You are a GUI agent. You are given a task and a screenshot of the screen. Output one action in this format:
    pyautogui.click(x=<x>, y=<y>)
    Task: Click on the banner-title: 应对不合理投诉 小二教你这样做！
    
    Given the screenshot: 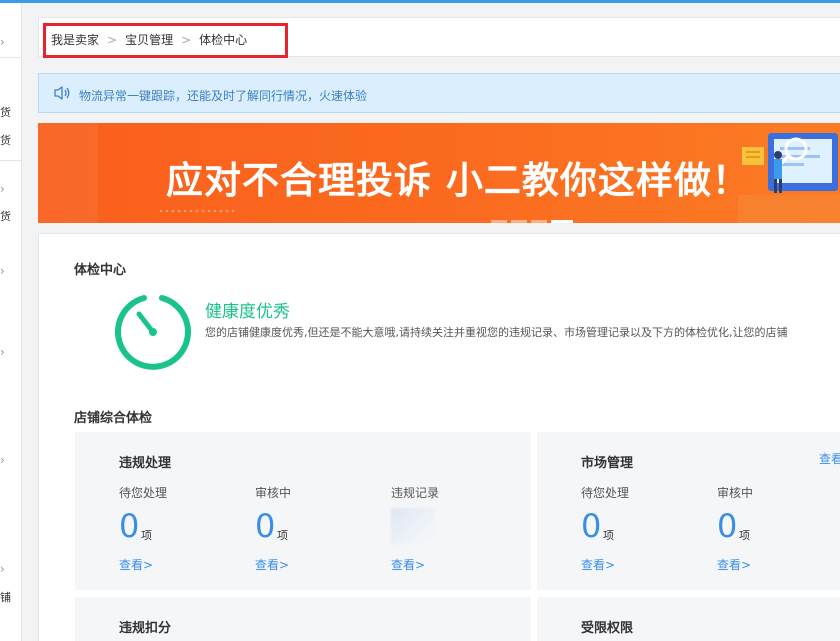 What is the action you would take?
    pyautogui.click(x=458, y=180)
    